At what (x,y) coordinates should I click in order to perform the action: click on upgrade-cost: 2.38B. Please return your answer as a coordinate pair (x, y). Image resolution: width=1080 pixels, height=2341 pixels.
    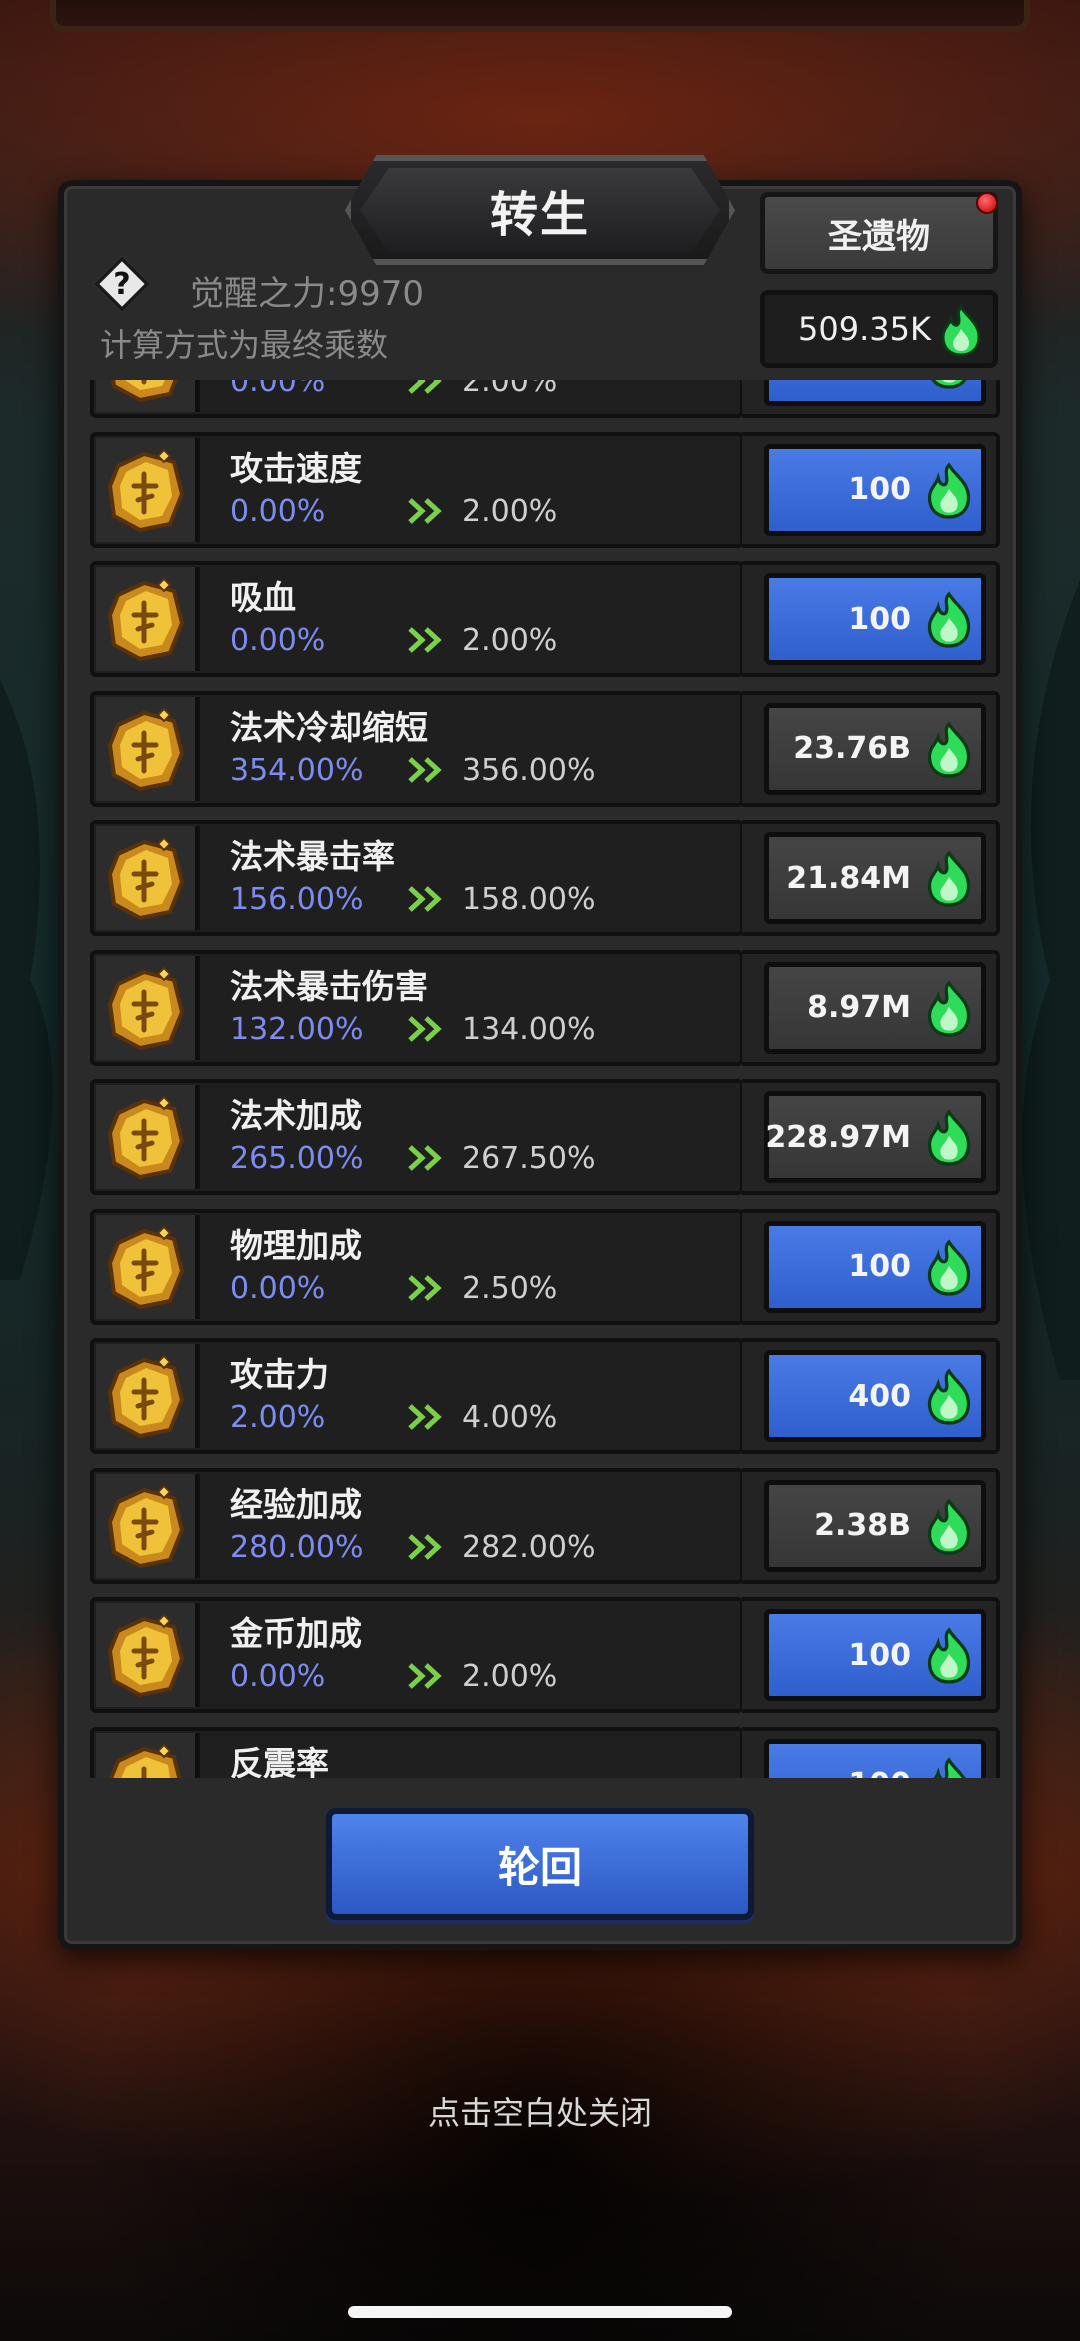
    Looking at the image, I should click on (862, 1525).